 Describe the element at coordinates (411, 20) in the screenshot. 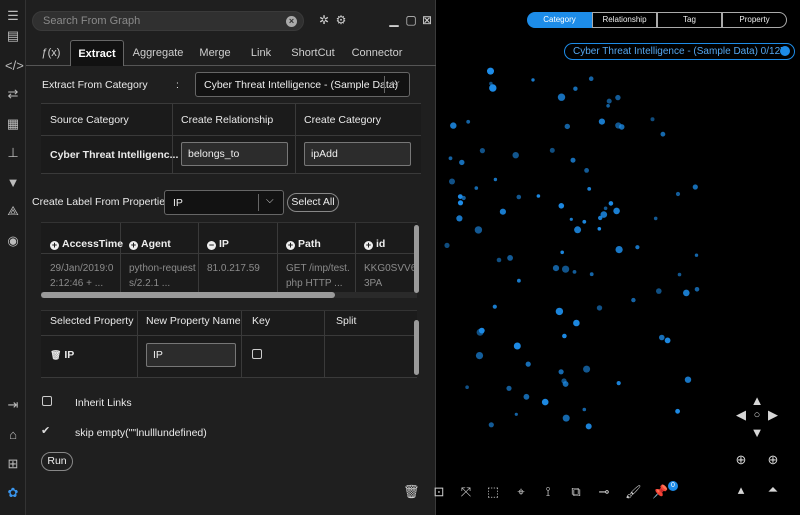

I see `maximize-icon: ▢` at that location.